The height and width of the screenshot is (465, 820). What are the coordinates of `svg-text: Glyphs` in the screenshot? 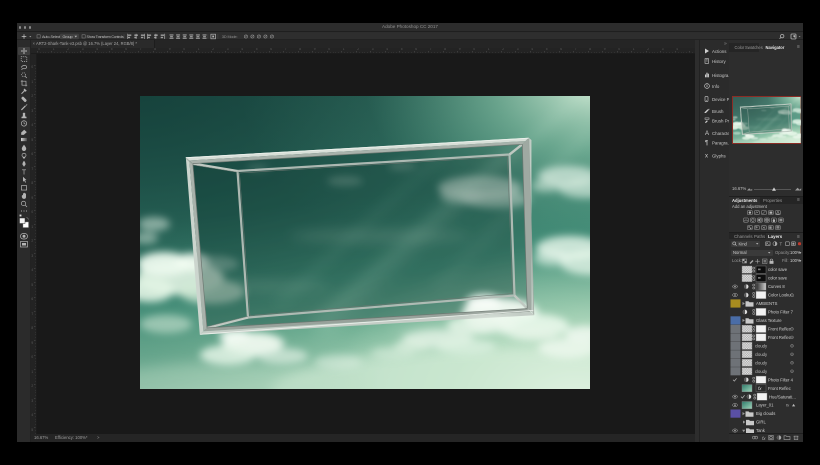 It's located at (719, 155).